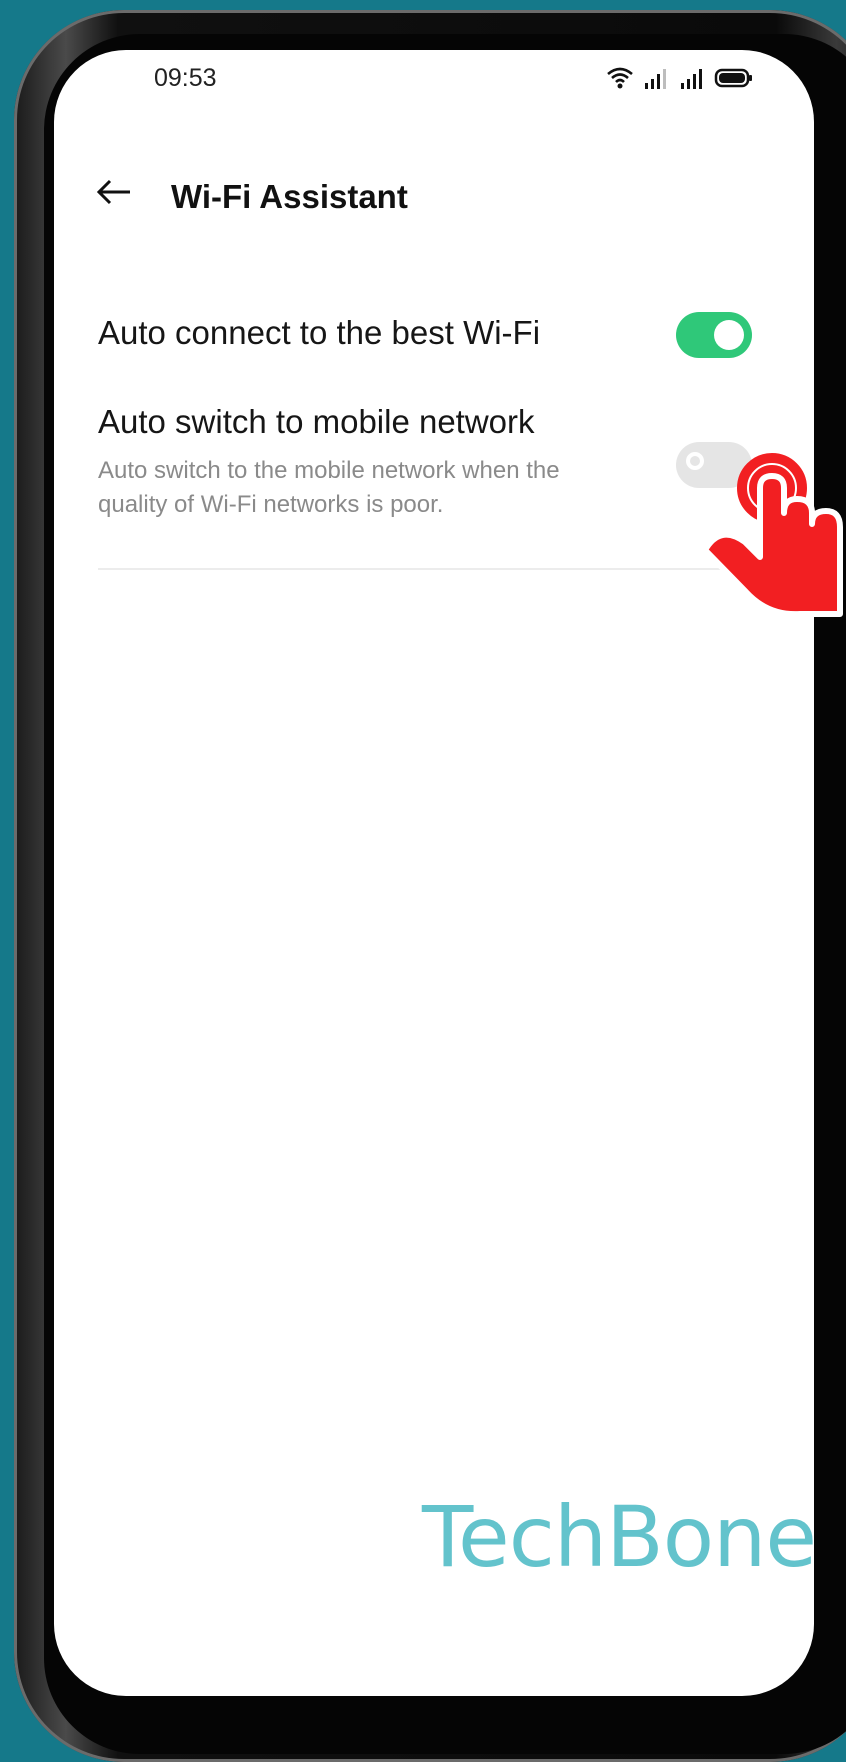  Describe the element at coordinates (289, 196) in the screenshot. I see `page-title: Wi-Fi Assistant` at that location.